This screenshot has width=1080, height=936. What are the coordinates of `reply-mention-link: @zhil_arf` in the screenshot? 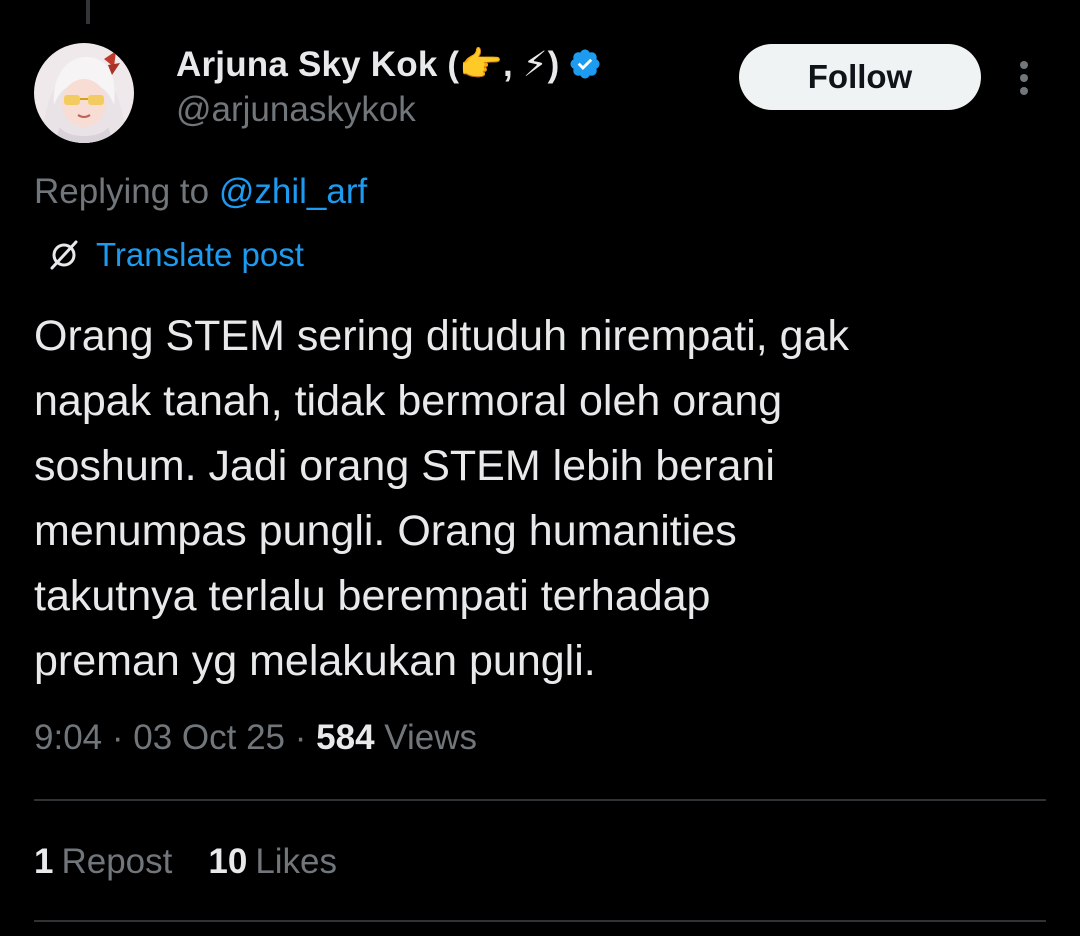 It's located at (293, 191).